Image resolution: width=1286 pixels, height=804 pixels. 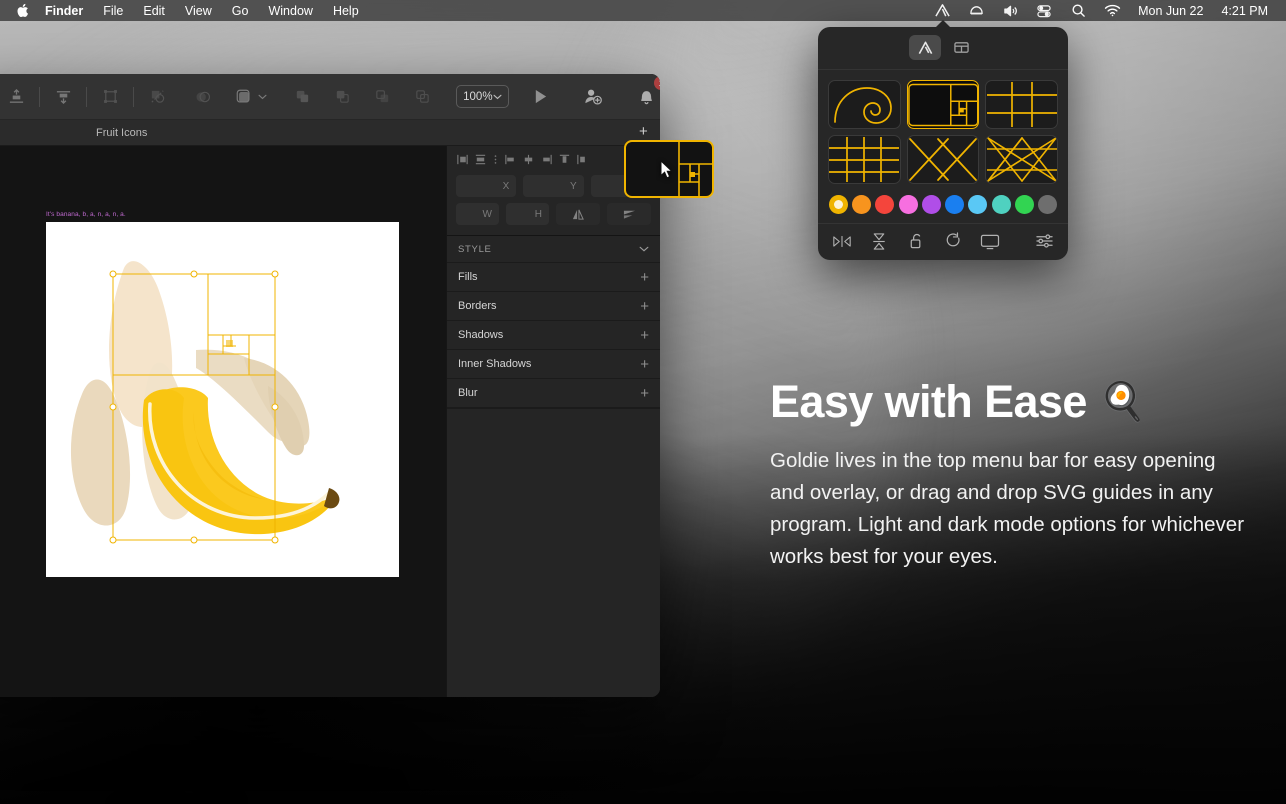 I want to click on frying-pan-emoji-icon: 🍳, so click(x=1122, y=401).